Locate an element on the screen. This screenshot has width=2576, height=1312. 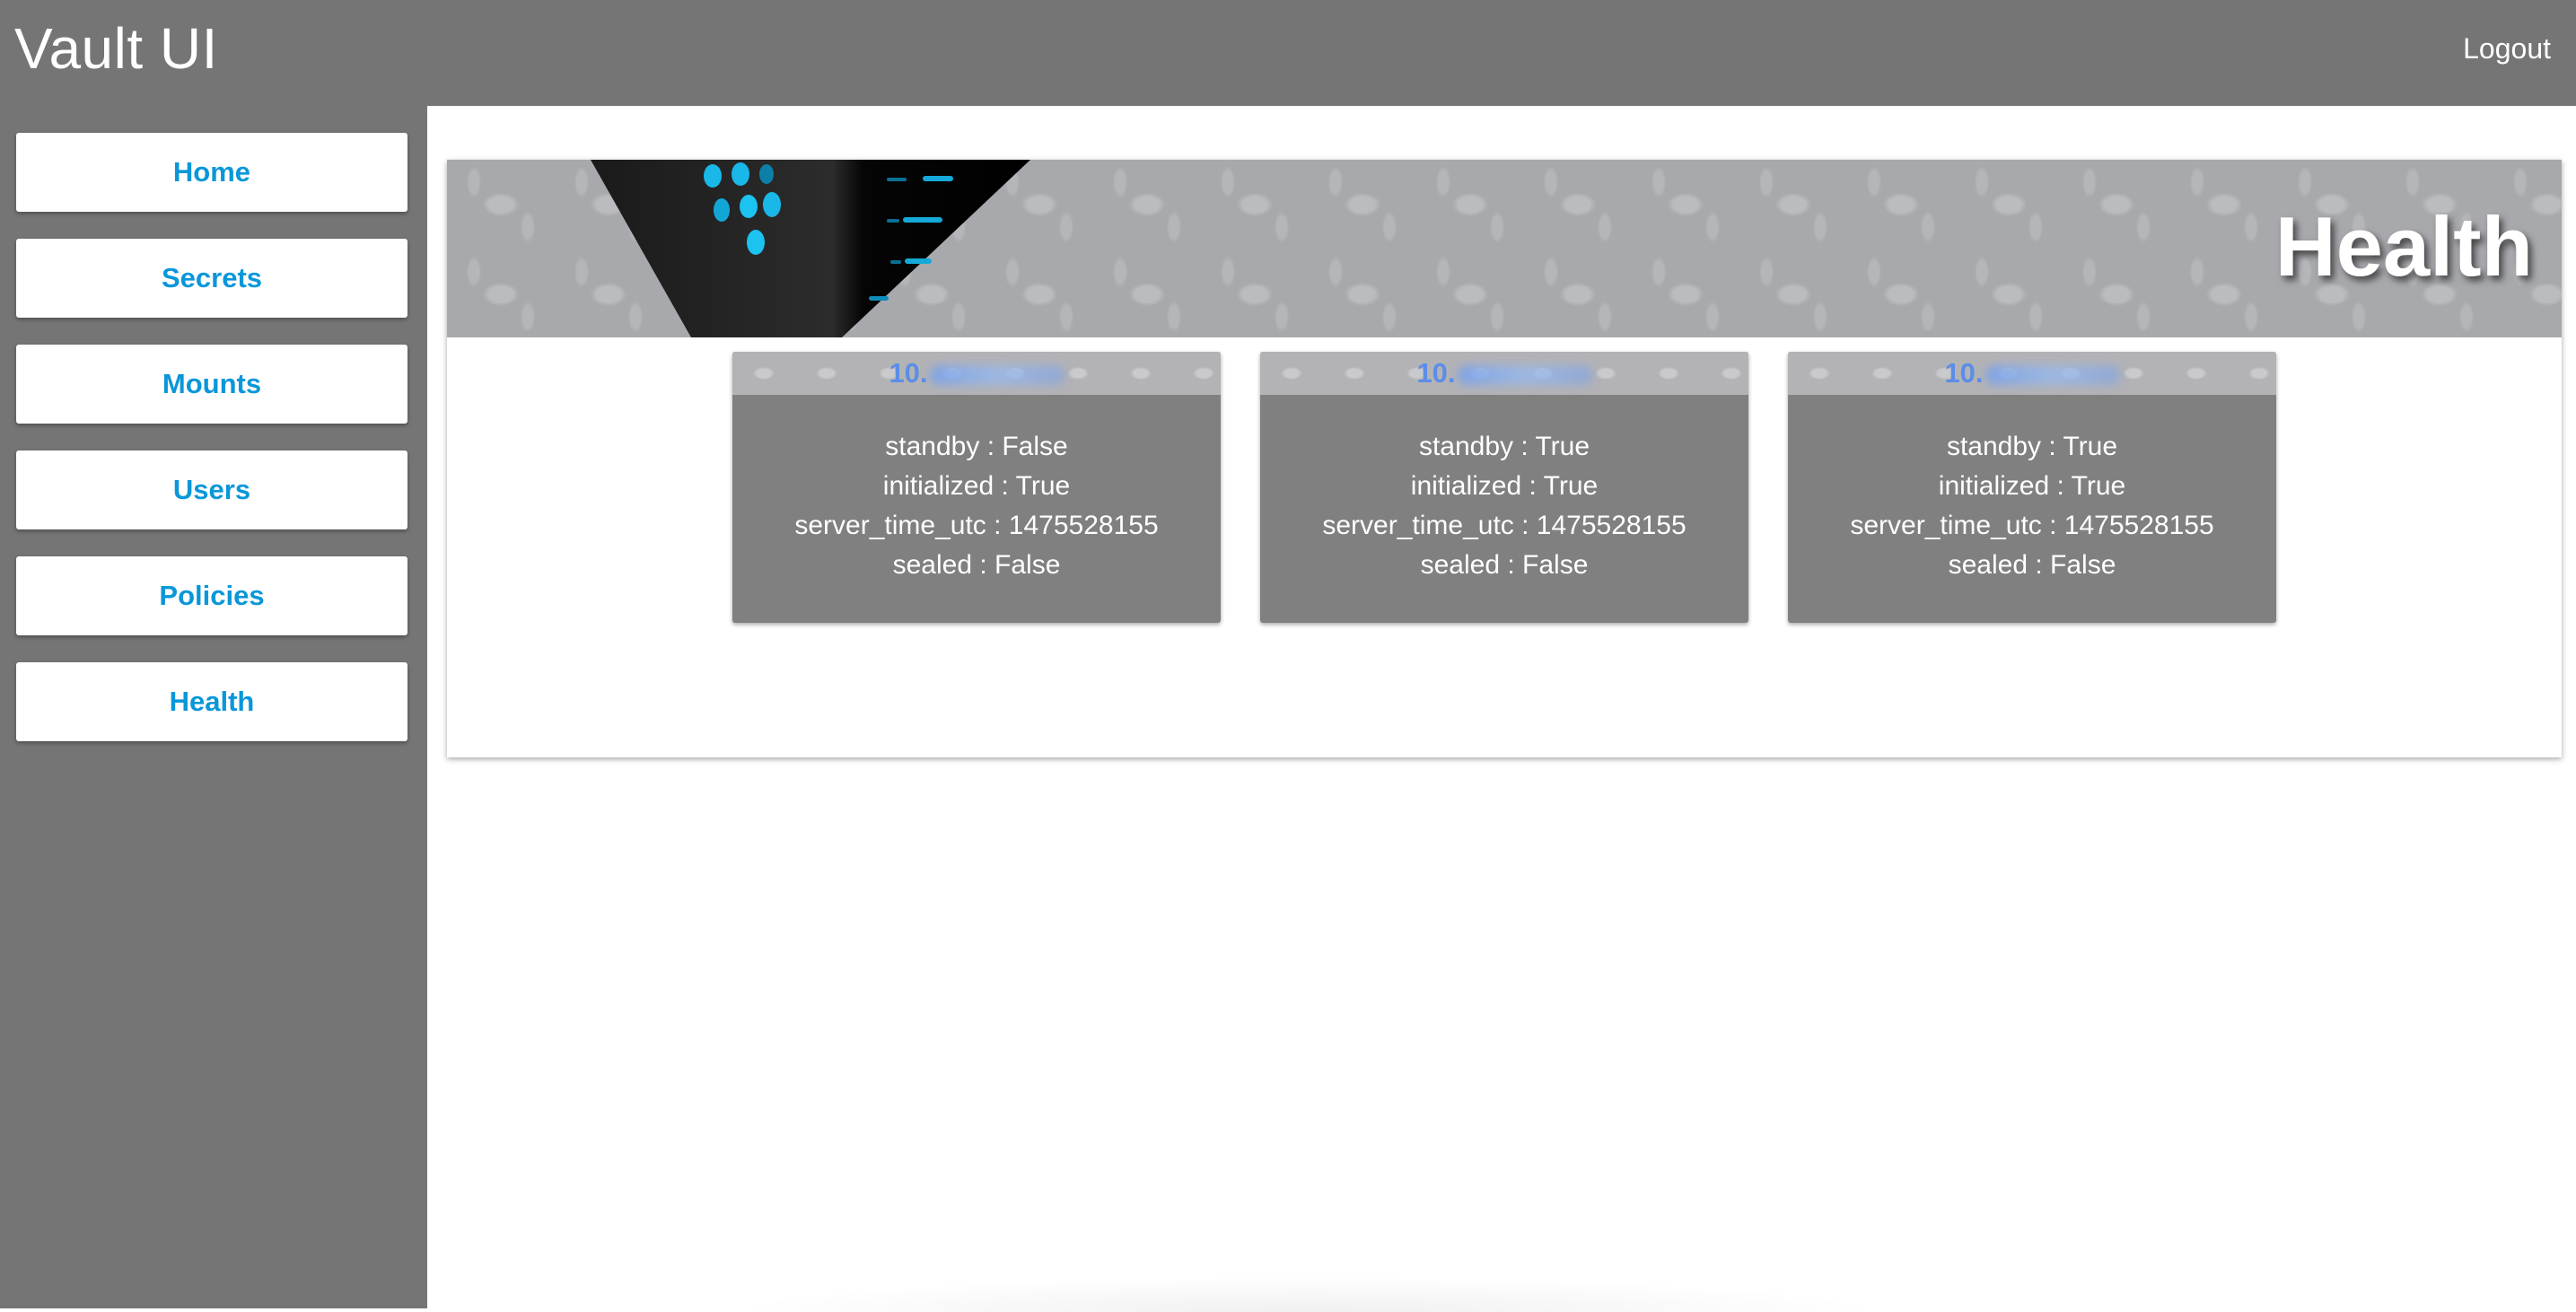
page-title: Health is located at coordinates (2403, 246).